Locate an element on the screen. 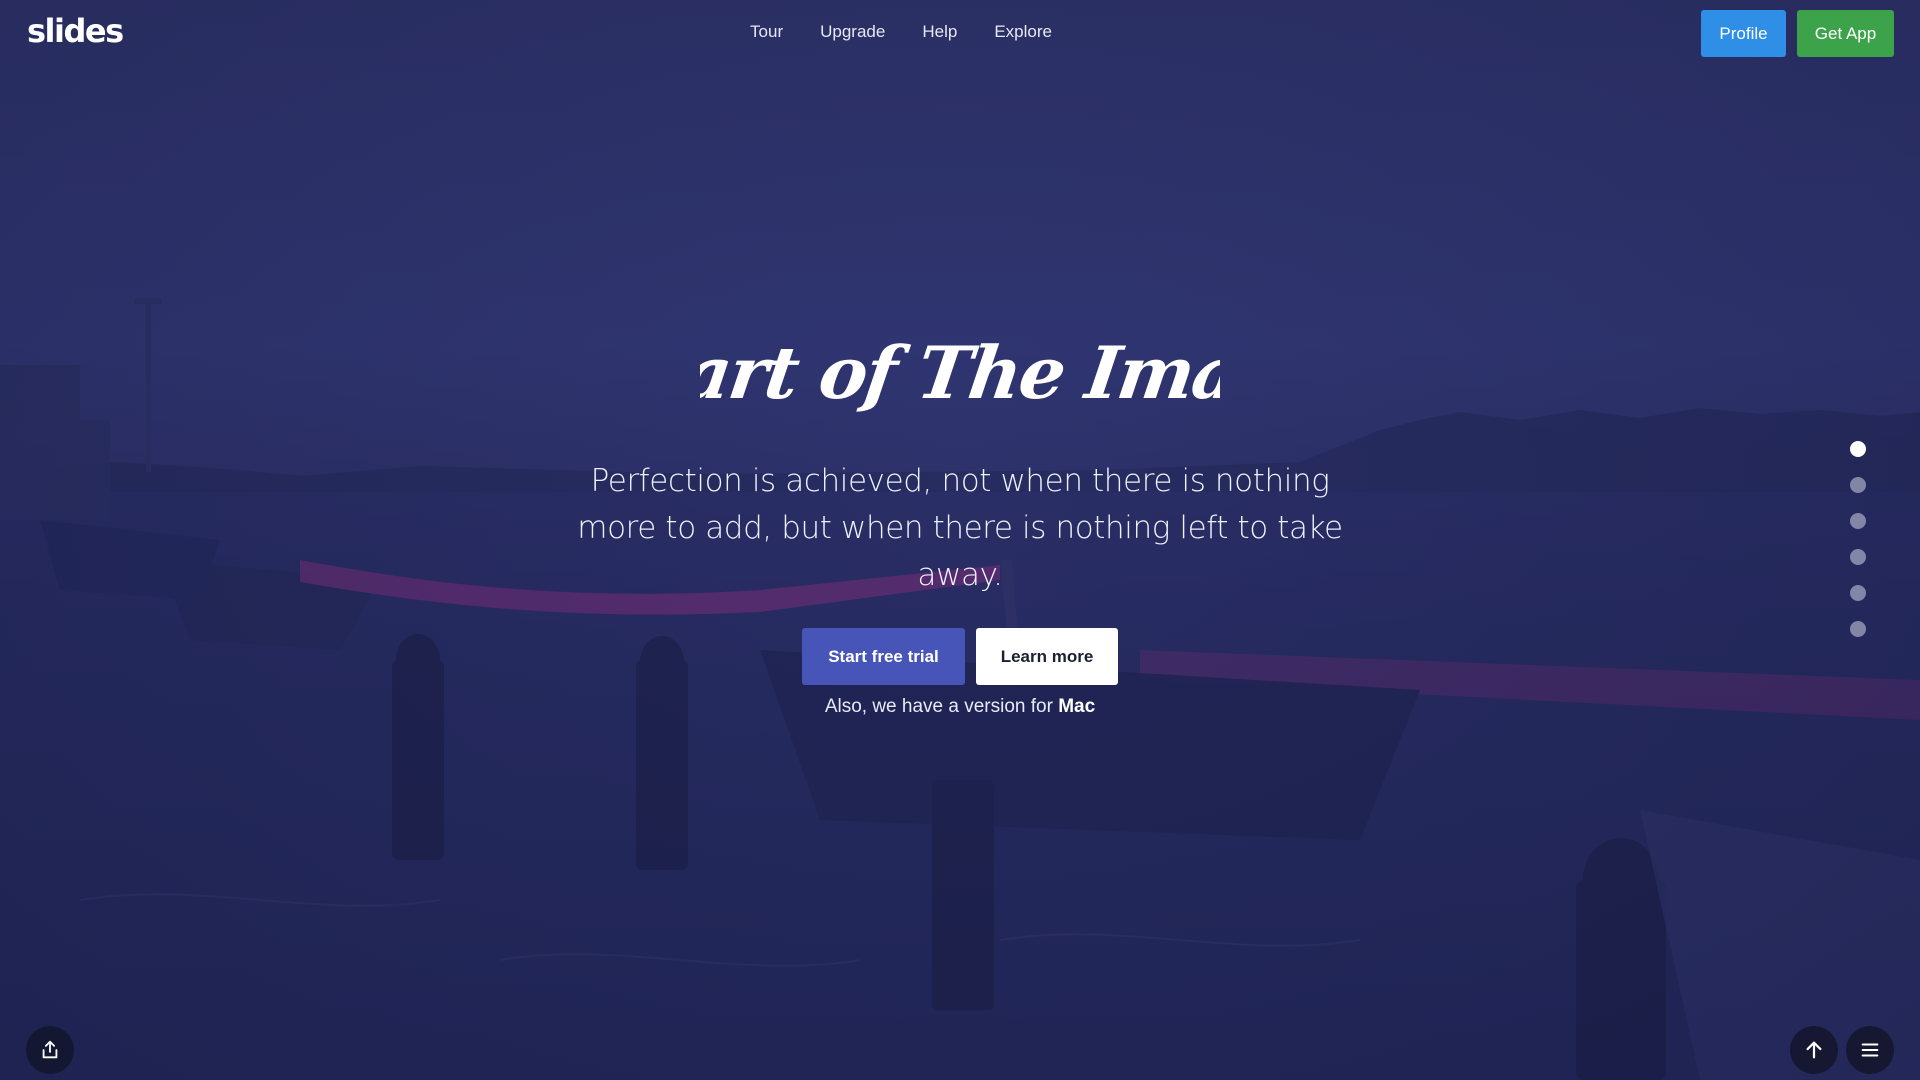  hero-title: Heart of The Image is located at coordinates (960, 373).